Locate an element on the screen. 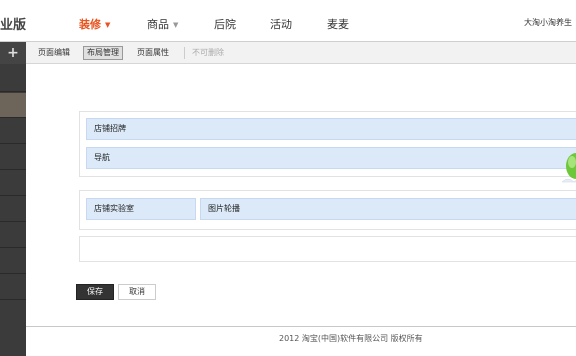 The image size is (576, 356). balloon-decoration-icon is located at coordinates (568, 168).